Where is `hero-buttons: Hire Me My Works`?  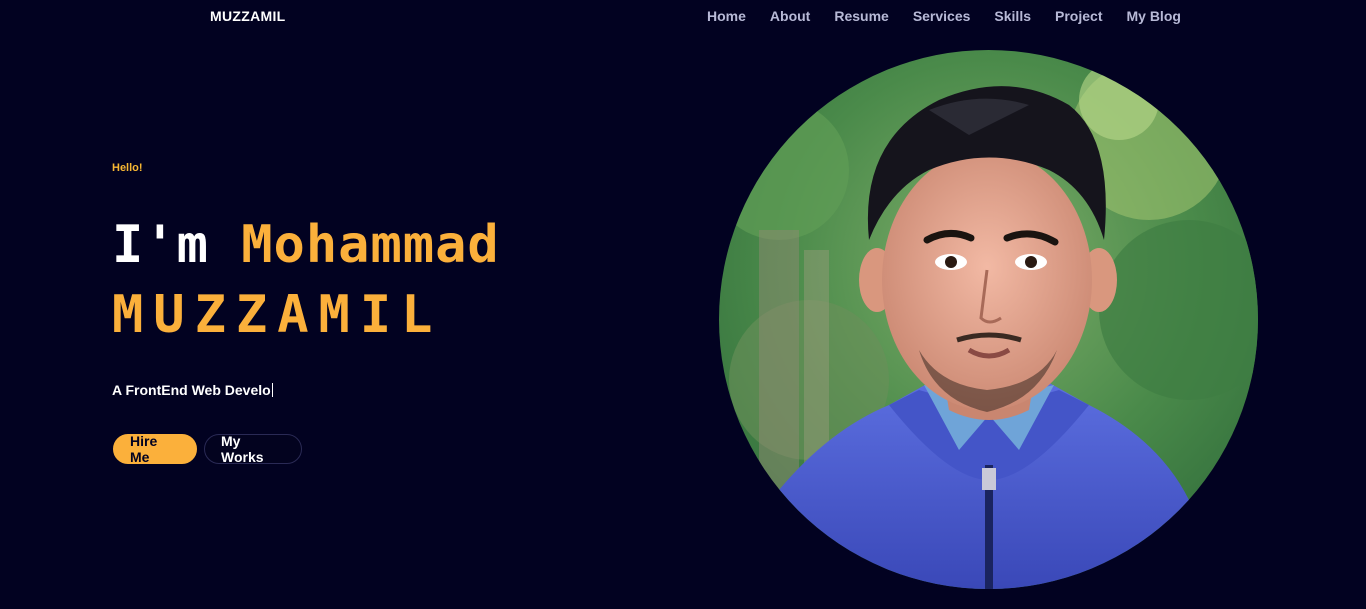 hero-buttons: Hire Me My Works is located at coordinates (207, 449).